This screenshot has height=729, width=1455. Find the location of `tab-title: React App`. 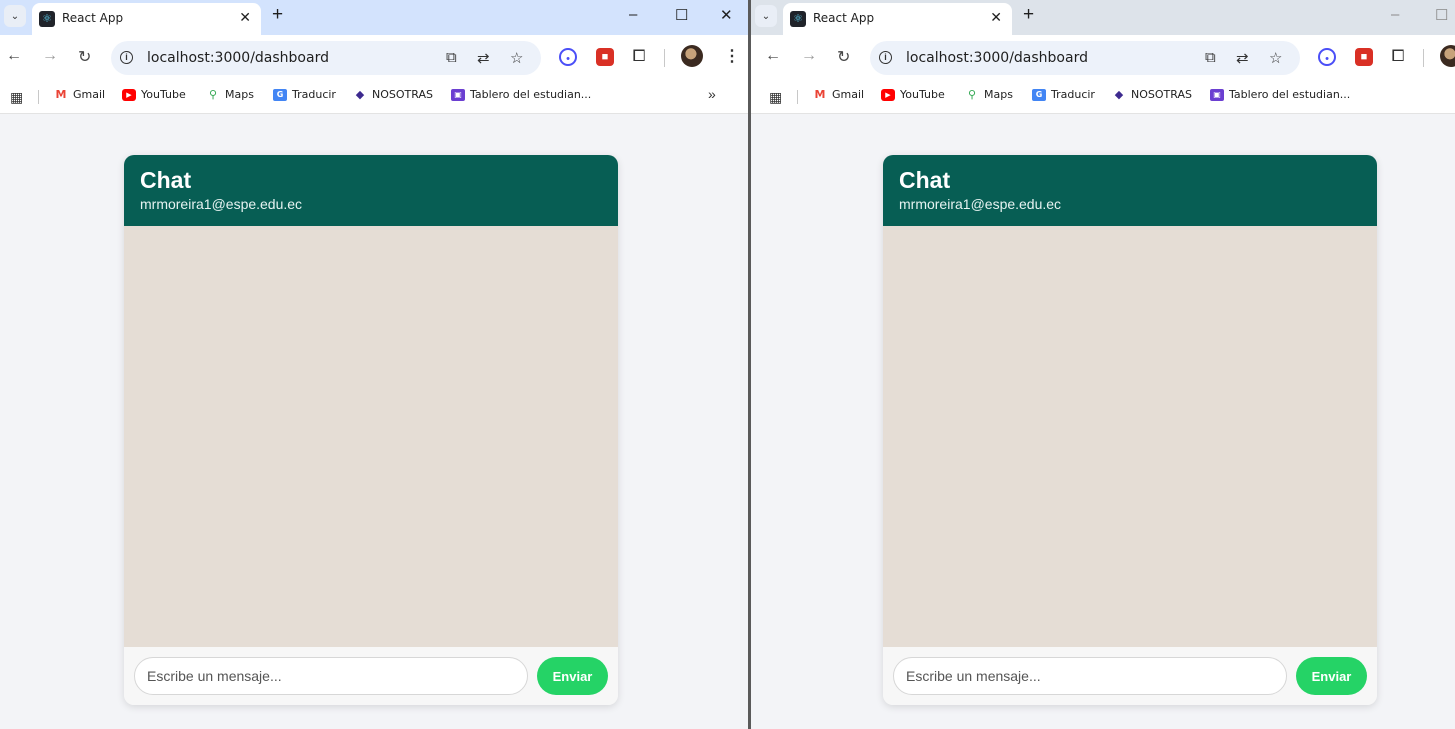

tab-title: React App is located at coordinates (93, 18).